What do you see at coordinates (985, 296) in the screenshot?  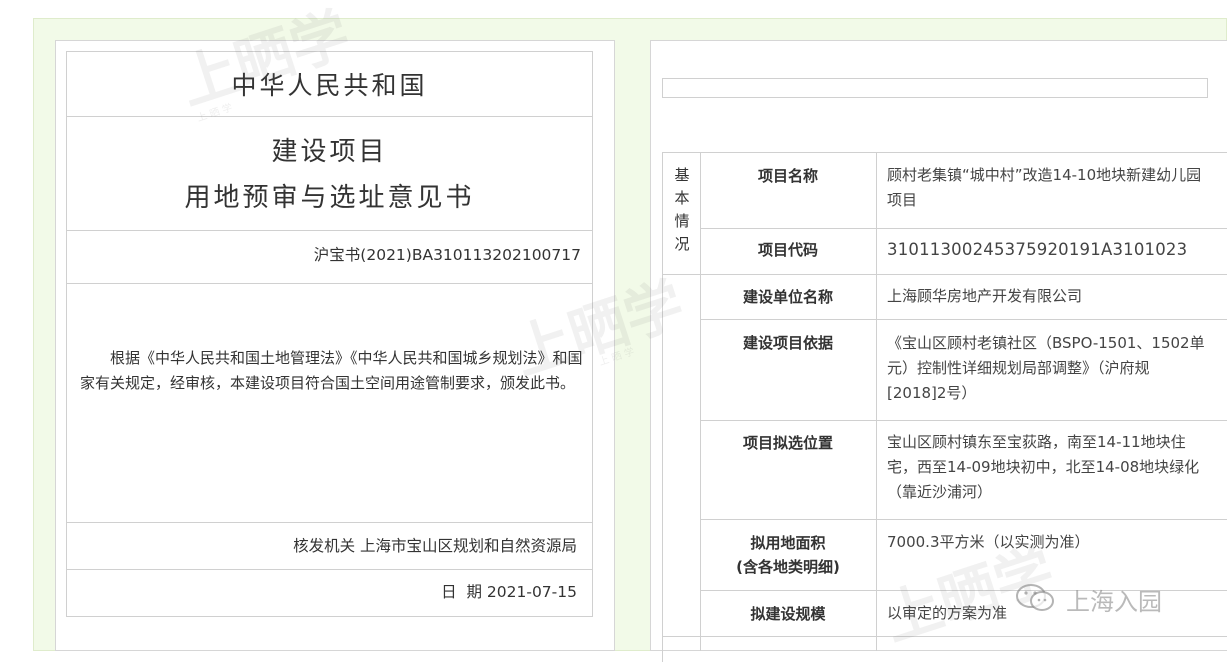 I see `row-value-builder: 上海顾华房地产开发有限公司` at bounding box center [985, 296].